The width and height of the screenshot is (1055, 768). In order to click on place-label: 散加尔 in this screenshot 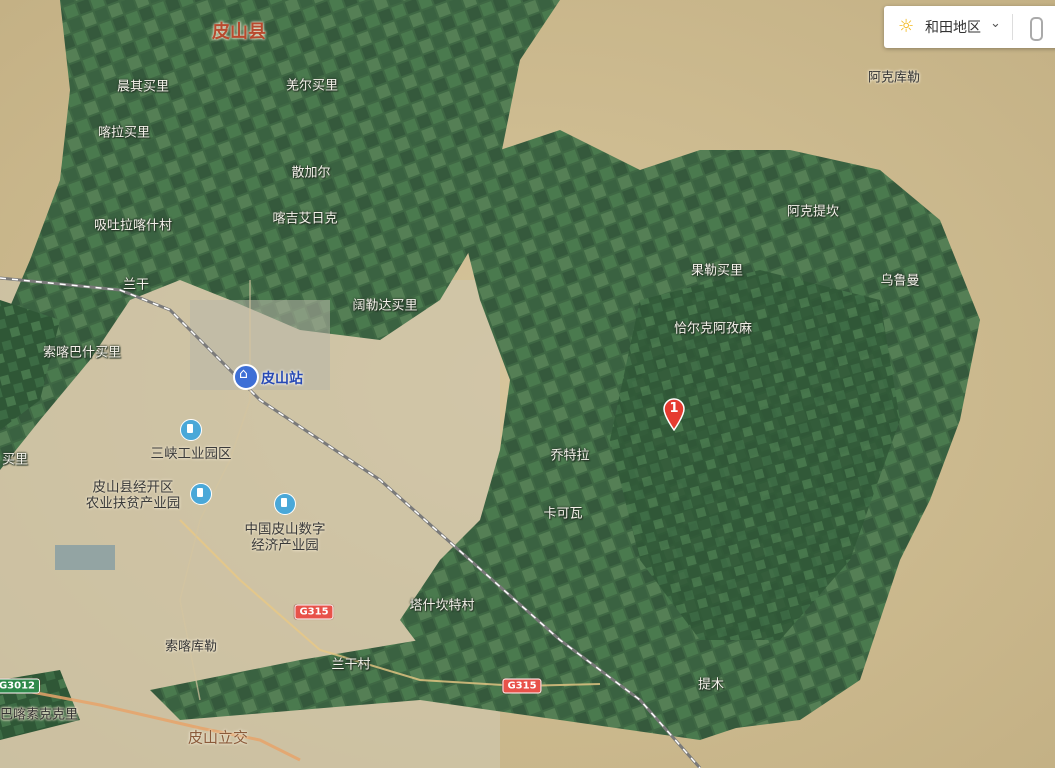, I will do `click(310, 174)`.